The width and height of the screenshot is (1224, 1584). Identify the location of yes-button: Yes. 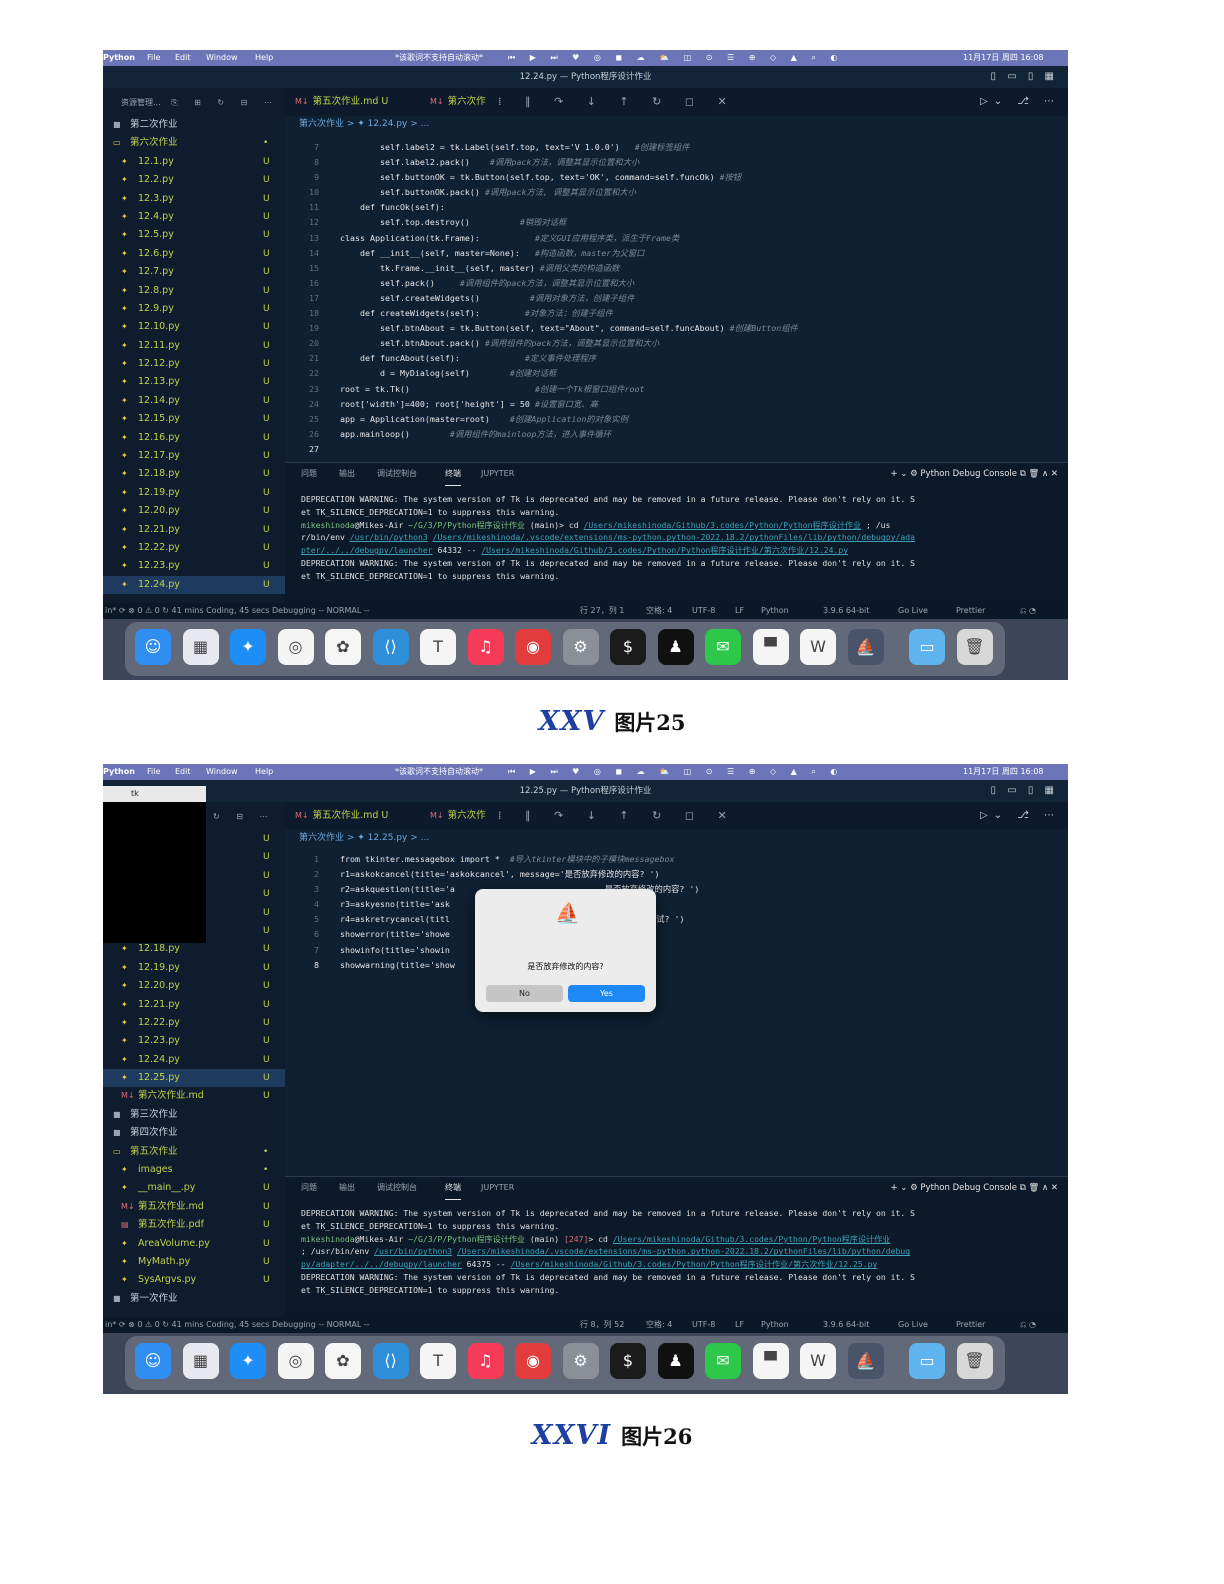
(606, 993).